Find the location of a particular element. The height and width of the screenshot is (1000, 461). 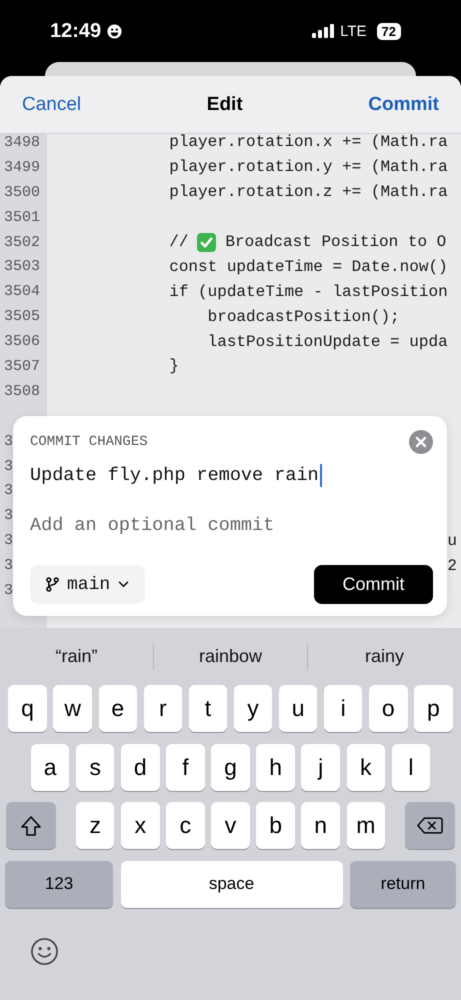

key: b is located at coordinates (275, 825).